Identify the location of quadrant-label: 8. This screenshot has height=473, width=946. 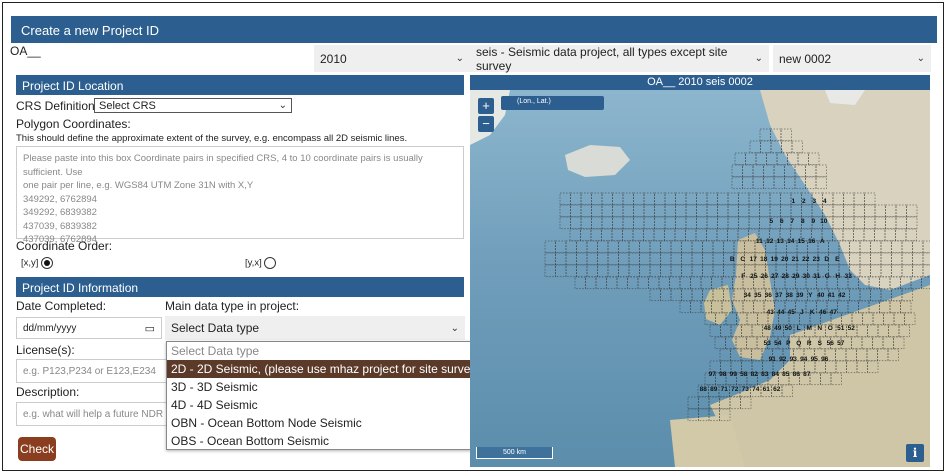
(803, 221).